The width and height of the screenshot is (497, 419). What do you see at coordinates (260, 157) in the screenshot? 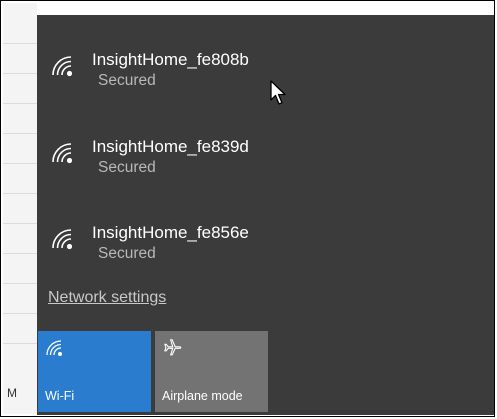
I see `network-item: InsightHome_fe839d Secured` at bounding box center [260, 157].